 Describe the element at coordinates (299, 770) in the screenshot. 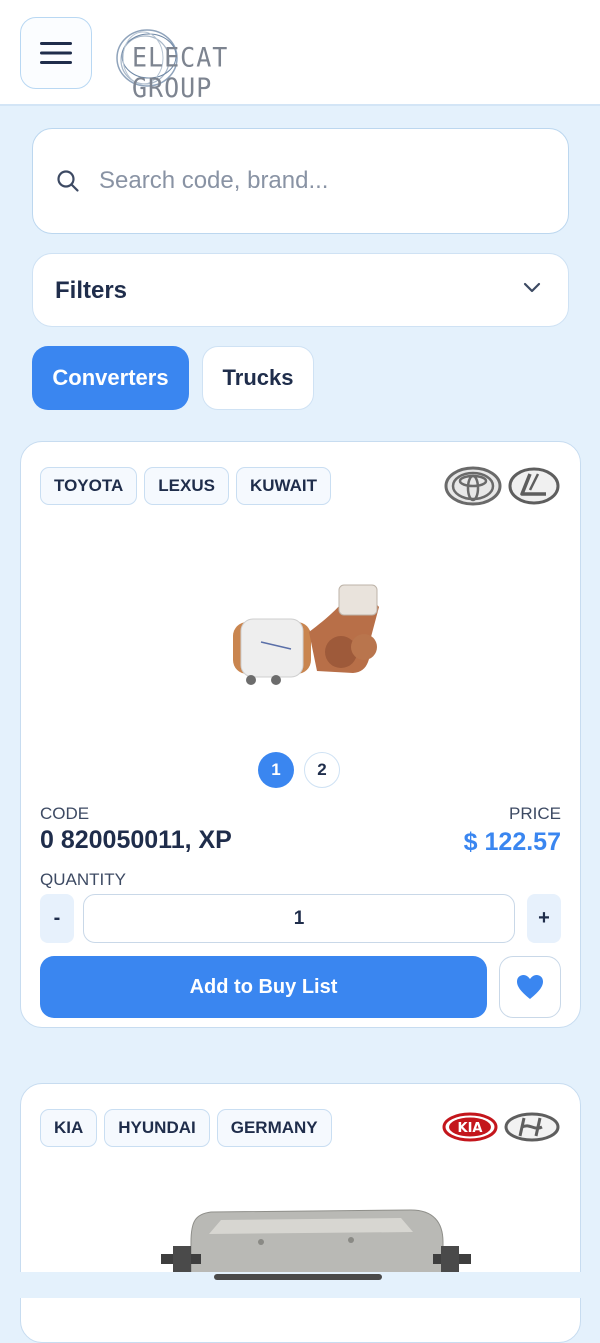

I see `image-pagination: 1 2` at that location.